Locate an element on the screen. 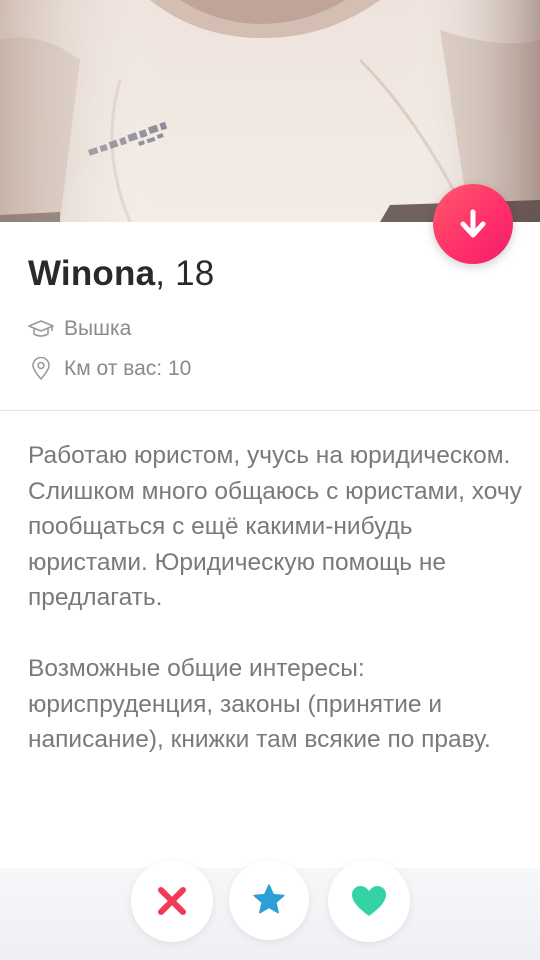 Image resolution: width=540 pixels, height=960 pixels. heart-icon is located at coordinates (369, 901).